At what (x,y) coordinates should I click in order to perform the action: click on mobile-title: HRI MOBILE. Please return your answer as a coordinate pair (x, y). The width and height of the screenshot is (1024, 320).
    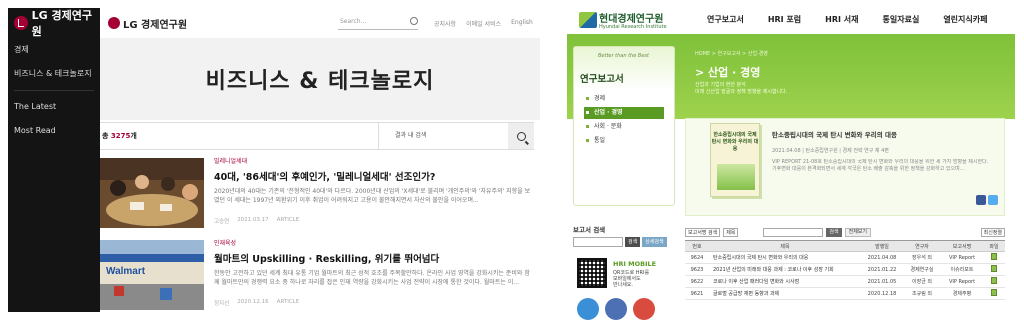
    Looking at the image, I should click on (635, 264).